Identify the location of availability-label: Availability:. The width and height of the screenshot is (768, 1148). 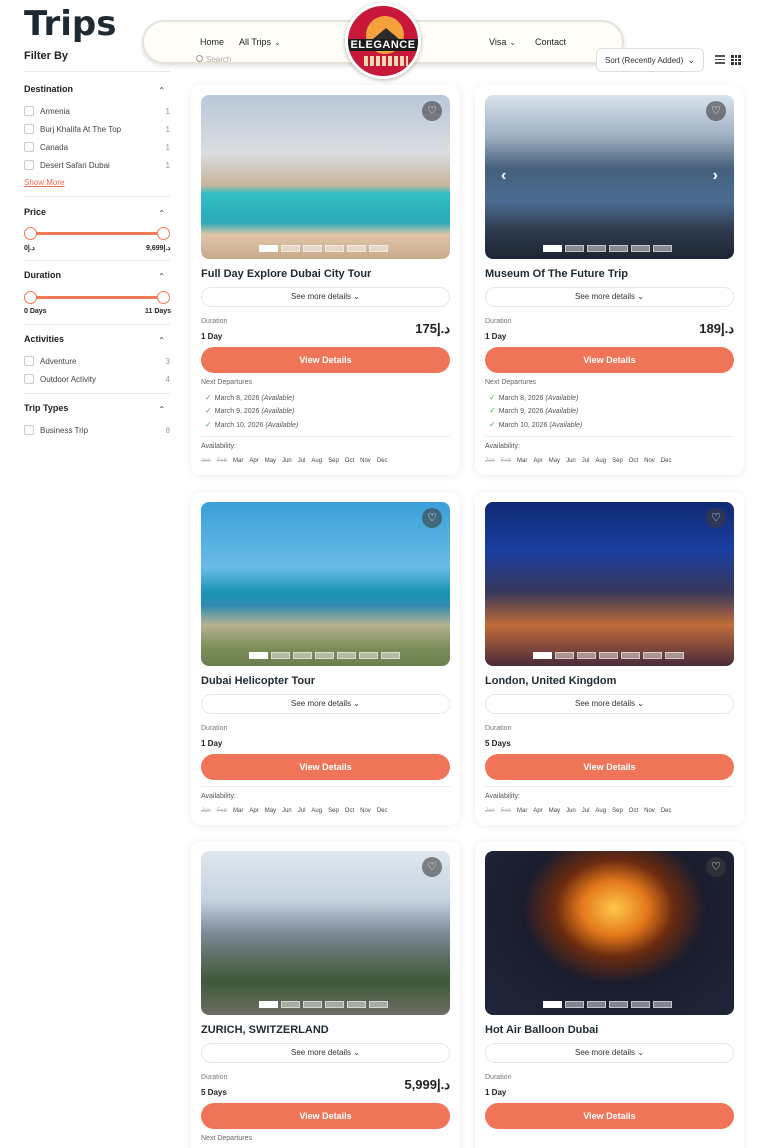
(502, 446).